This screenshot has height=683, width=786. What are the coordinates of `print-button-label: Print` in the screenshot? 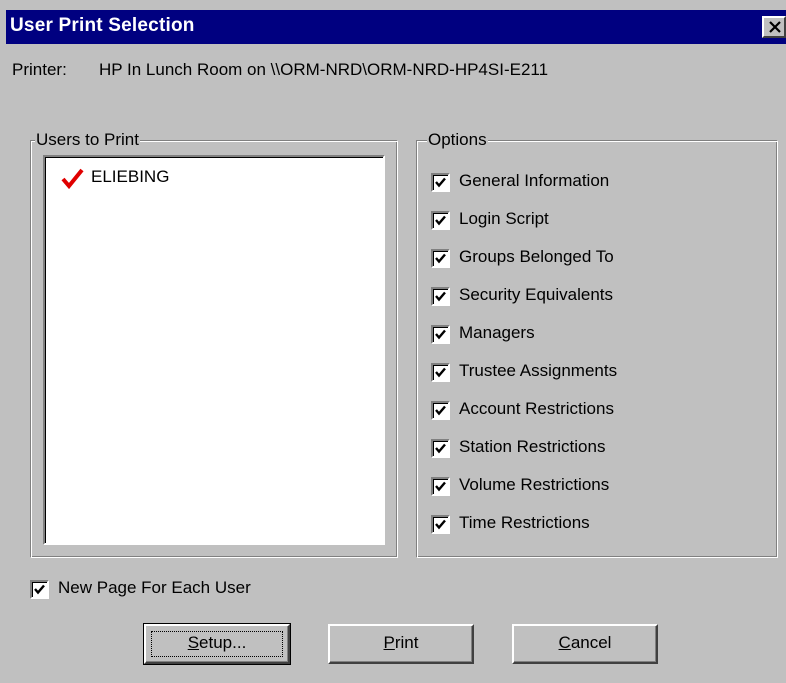 It's located at (401, 642).